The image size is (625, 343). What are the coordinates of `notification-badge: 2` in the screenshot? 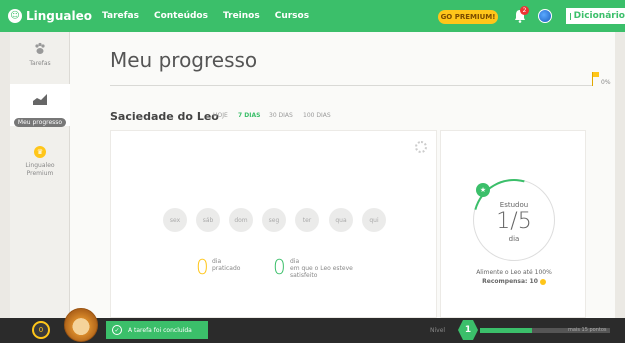 It's located at (524, 10).